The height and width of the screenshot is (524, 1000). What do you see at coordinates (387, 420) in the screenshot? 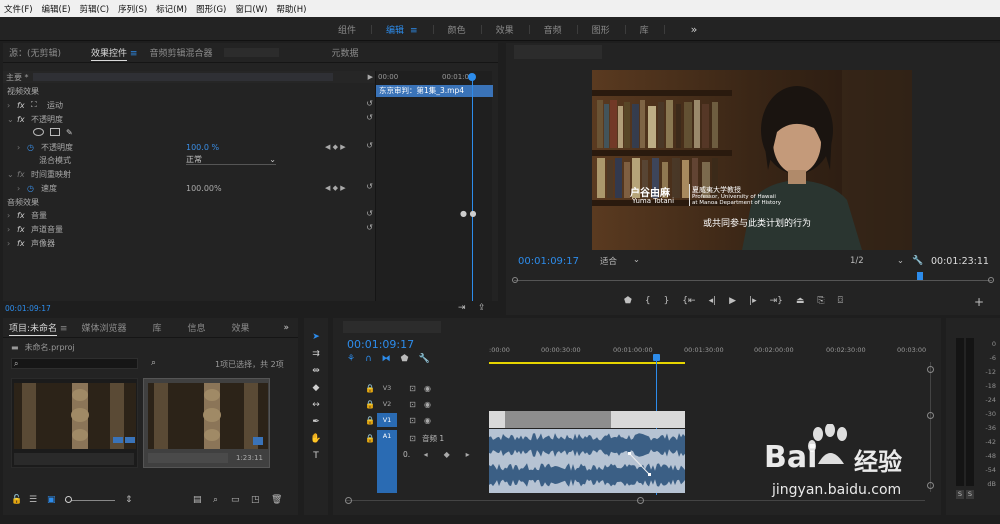
I see `track-label-v1: V1` at bounding box center [387, 420].